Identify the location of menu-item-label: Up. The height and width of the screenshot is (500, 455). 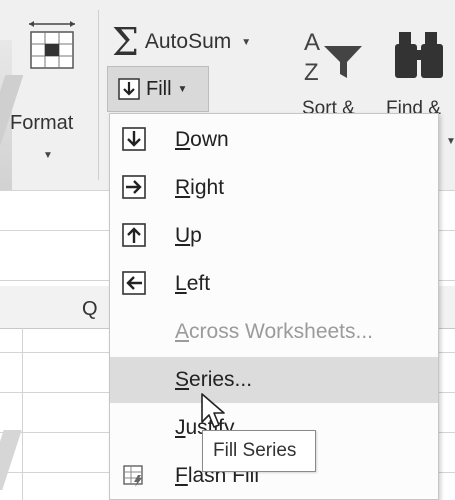
(188, 235).